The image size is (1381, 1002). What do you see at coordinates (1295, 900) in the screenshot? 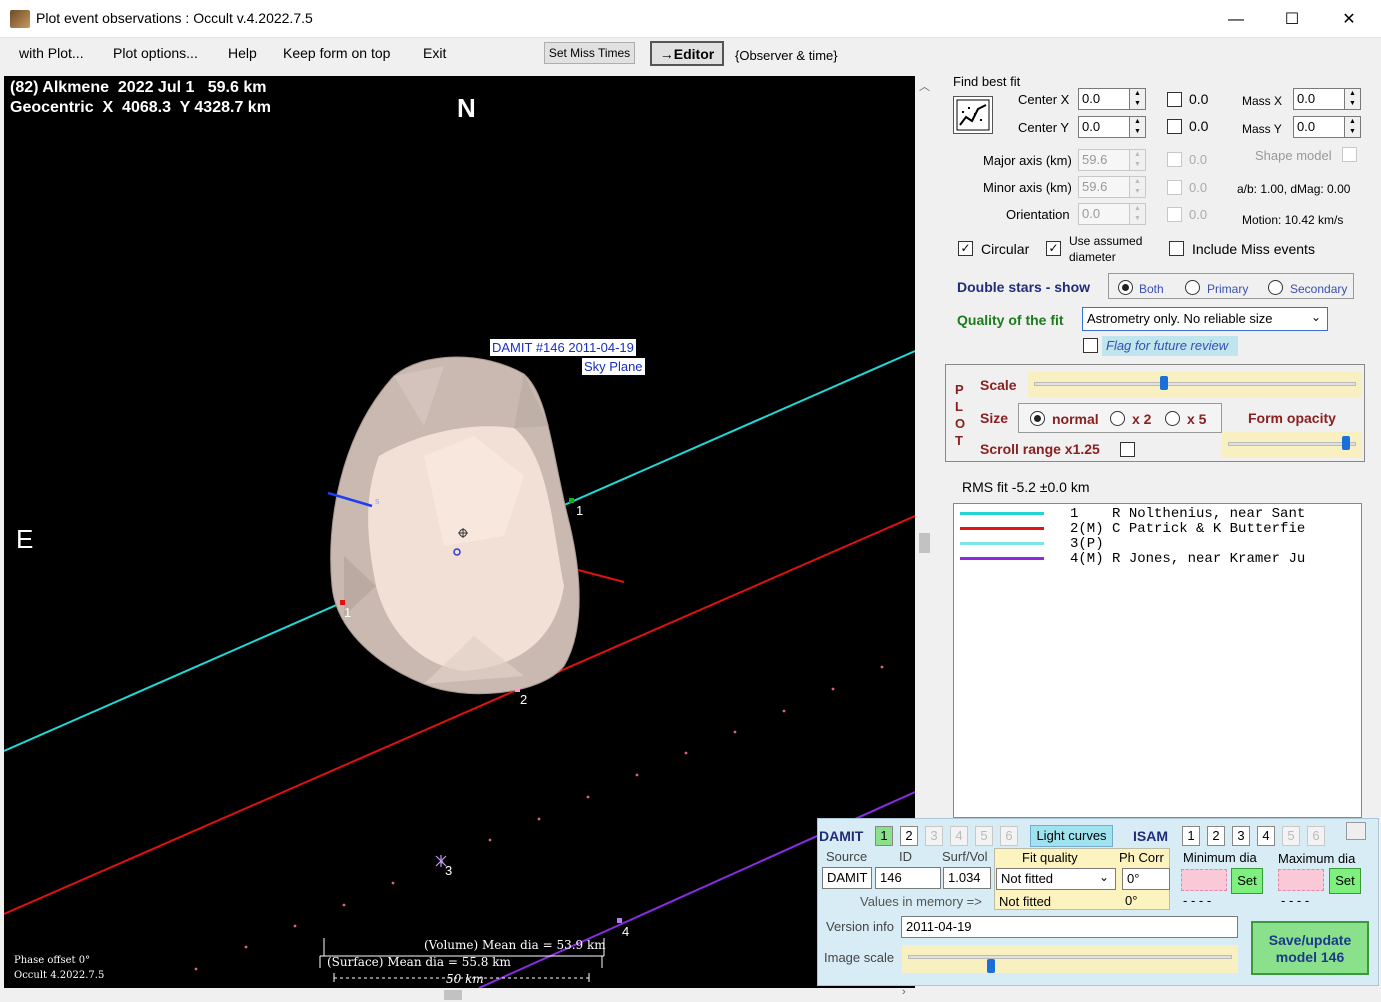
I see `memory-max-dia: - - - -` at bounding box center [1295, 900].